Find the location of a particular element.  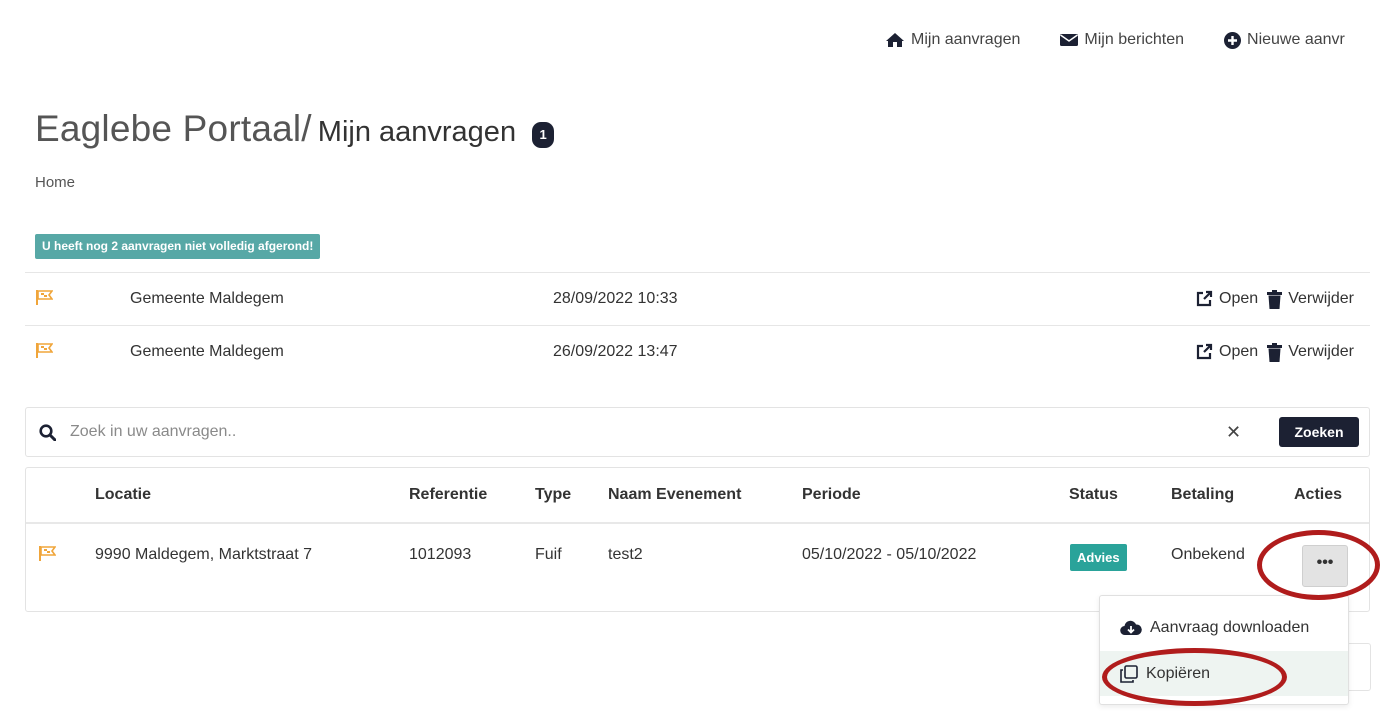

draft-date: 28/09/2022 10:33 is located at coordinates (615, 298).